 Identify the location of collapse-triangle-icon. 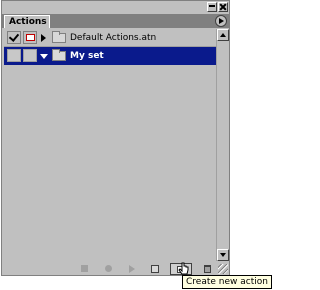
(44, 56).